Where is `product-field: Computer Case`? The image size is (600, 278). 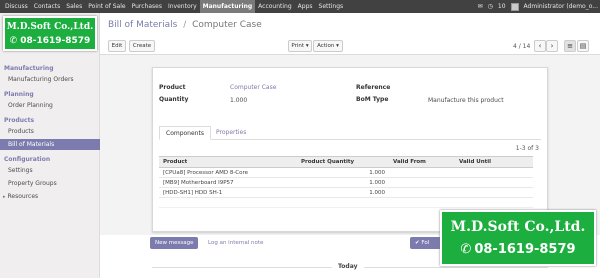 product-field: Computer Case is located at coordinates (253, 87).